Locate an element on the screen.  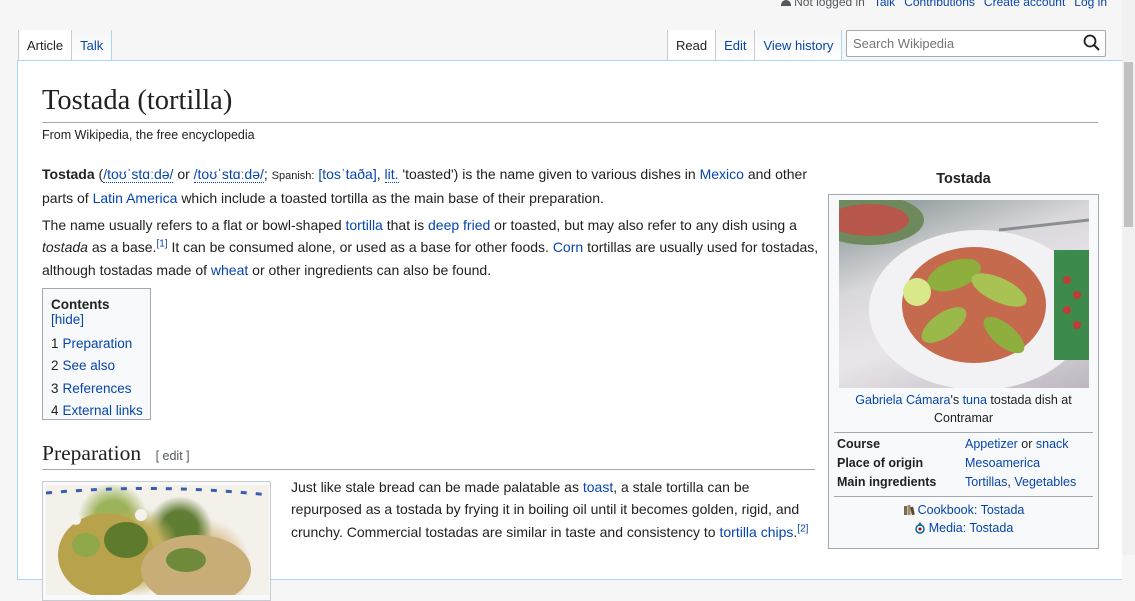
talk-link: Talk is located at coordinates (884, 4).